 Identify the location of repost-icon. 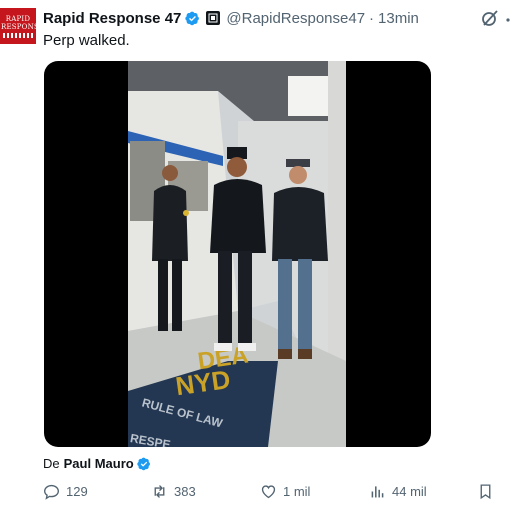
(159, 491).